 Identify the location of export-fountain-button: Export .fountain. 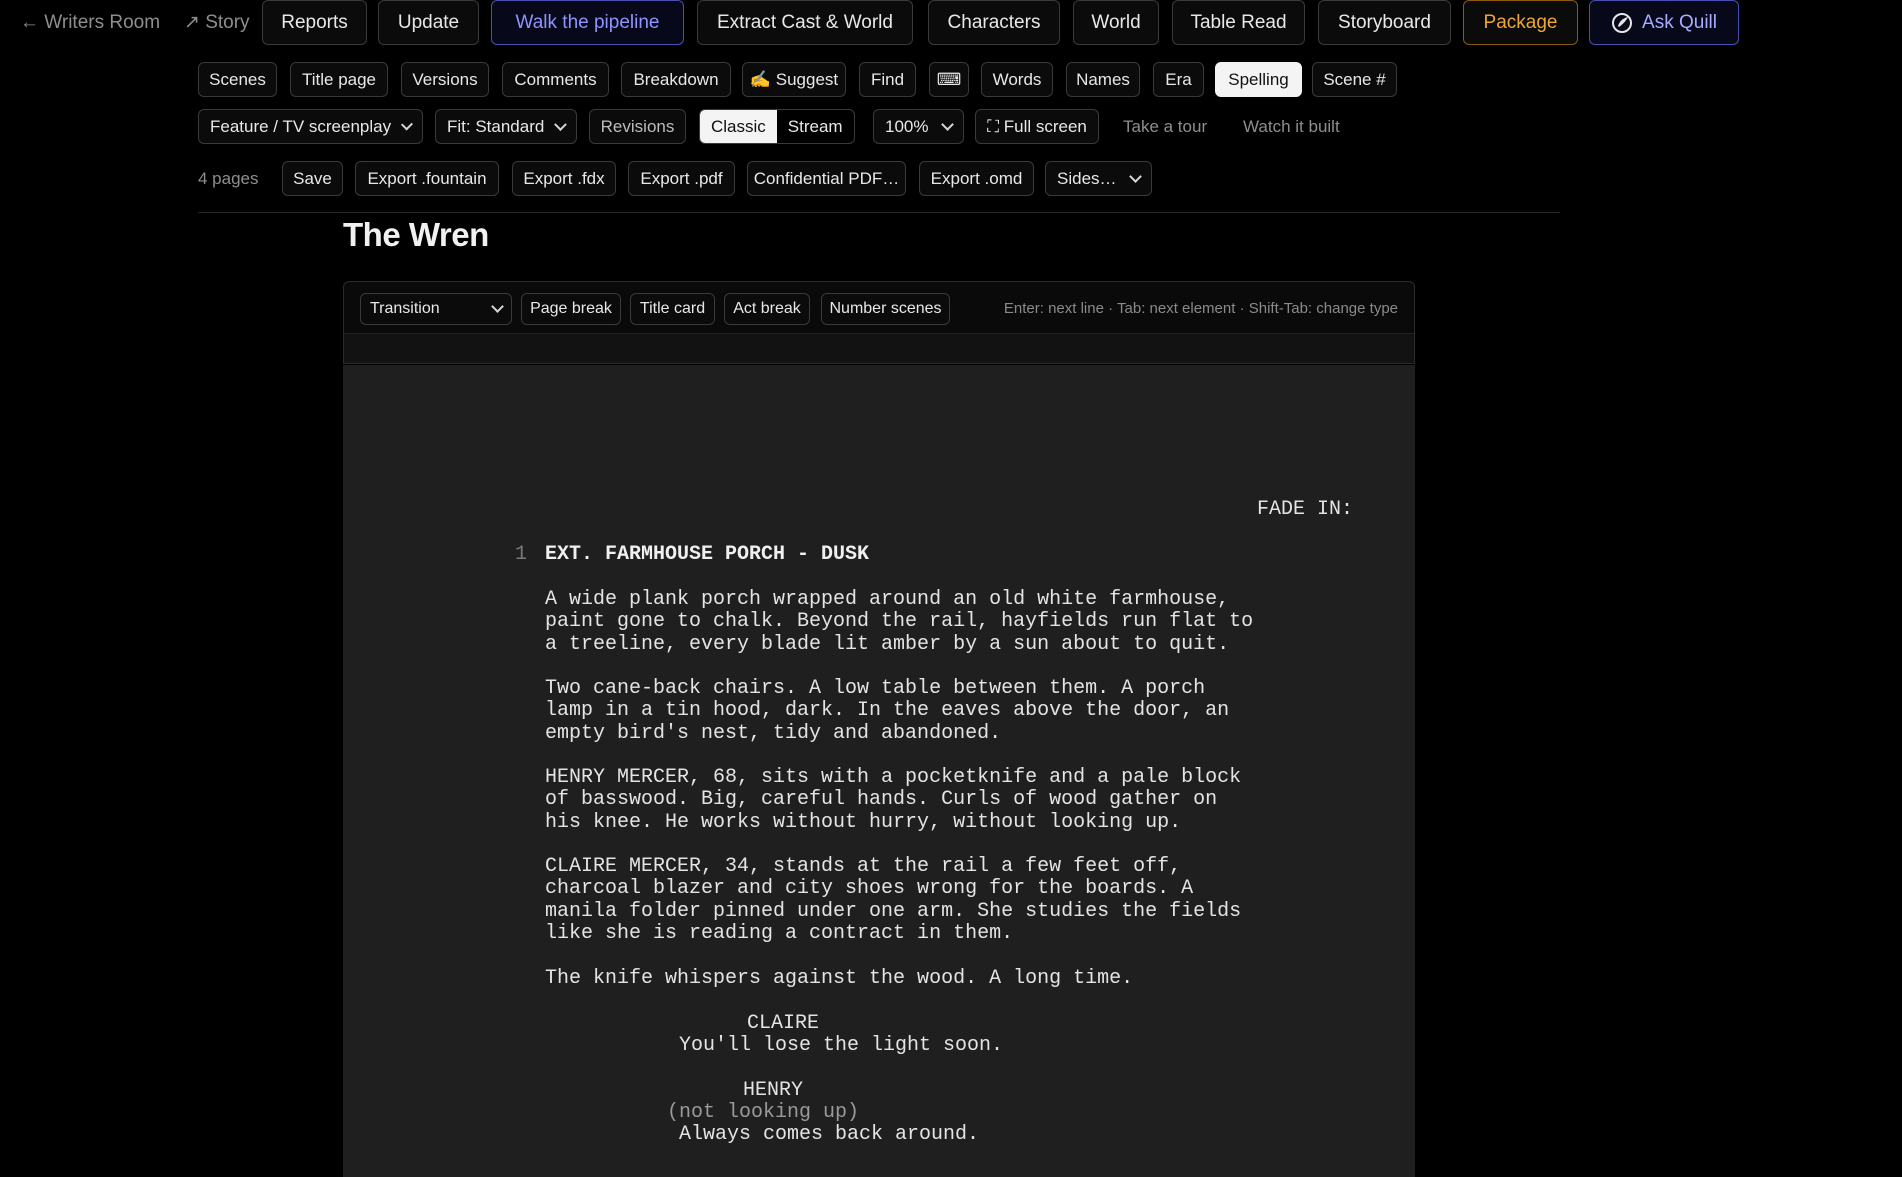
(427, 178).